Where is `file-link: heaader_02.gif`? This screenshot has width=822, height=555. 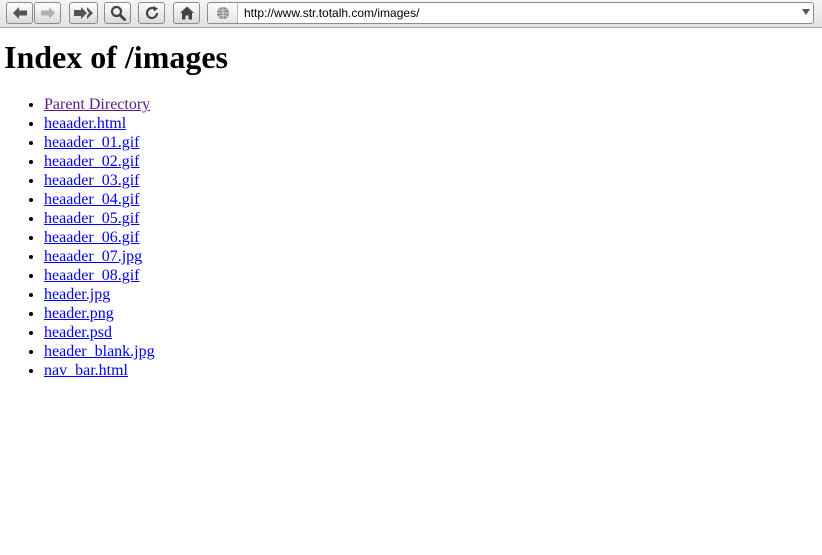
file-link: heaader_02.gif is located at coordinates (92, 161).